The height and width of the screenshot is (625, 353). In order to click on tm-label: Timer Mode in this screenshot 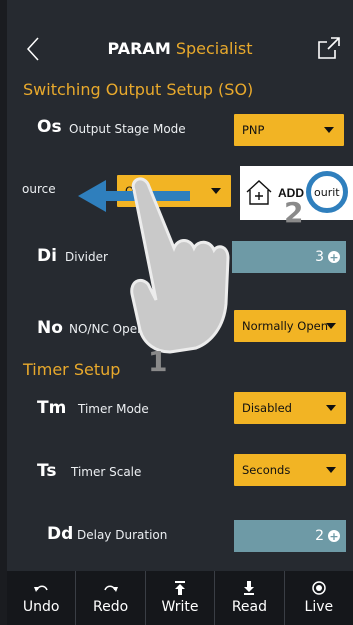, I will do `click(113, 409)`.